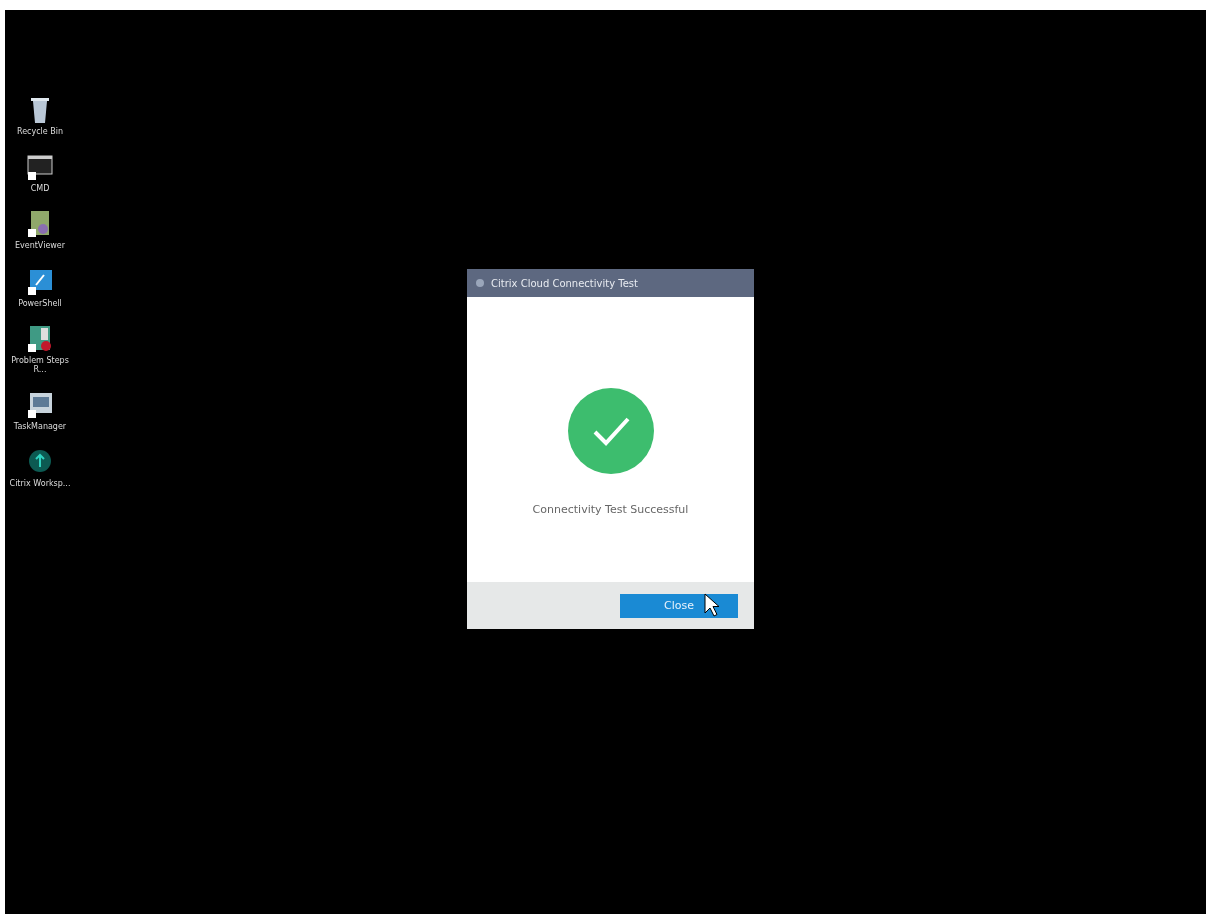  I want to click on app-icon, so click(480, 283).